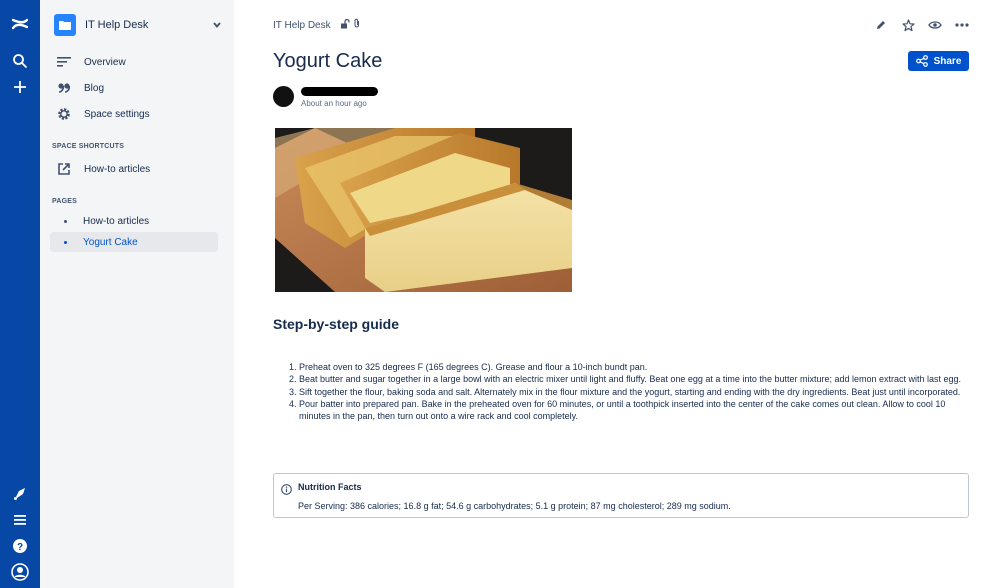 Image resolution: width=999 pixels, height=588 pixels. I want to click on breadcrumb: IT Help Desk, so click(317, 25).